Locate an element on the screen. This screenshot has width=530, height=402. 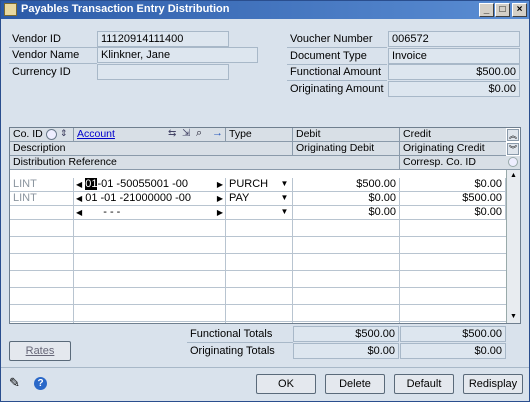
redisplay-button: Redisplay is located at coordinates (493, 384).